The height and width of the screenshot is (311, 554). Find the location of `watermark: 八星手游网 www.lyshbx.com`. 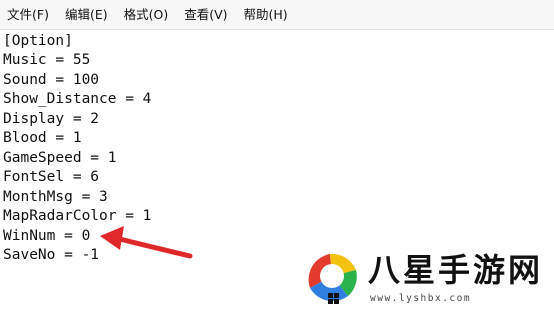

watermark: 八星手游网 www.lyshbx.com is located at coordinates (425, 275).